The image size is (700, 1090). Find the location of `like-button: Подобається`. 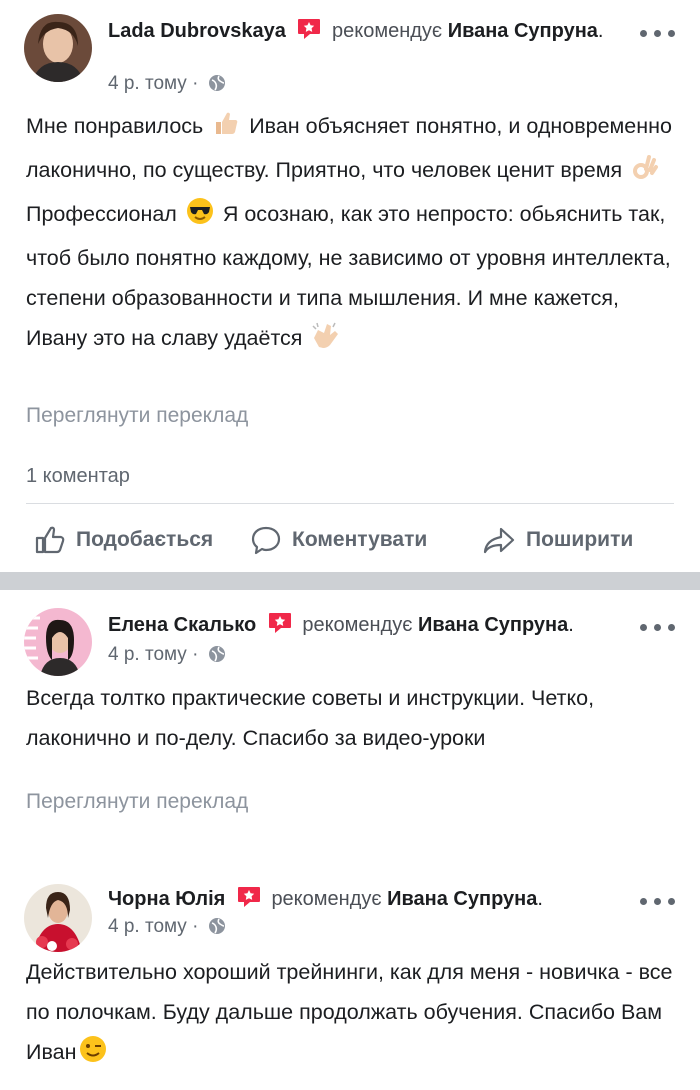

like-button: Подобається is located at coordinates (123, 540).